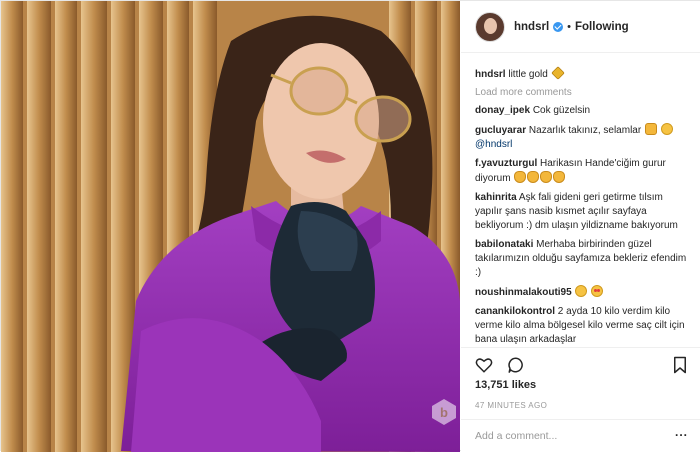 The width and height of the screenshot is (700, 452). What do you see at coordinates (490, 74) in the screenshot?
I see `caption-username: hndsrl` at bounding box center [490, 74].